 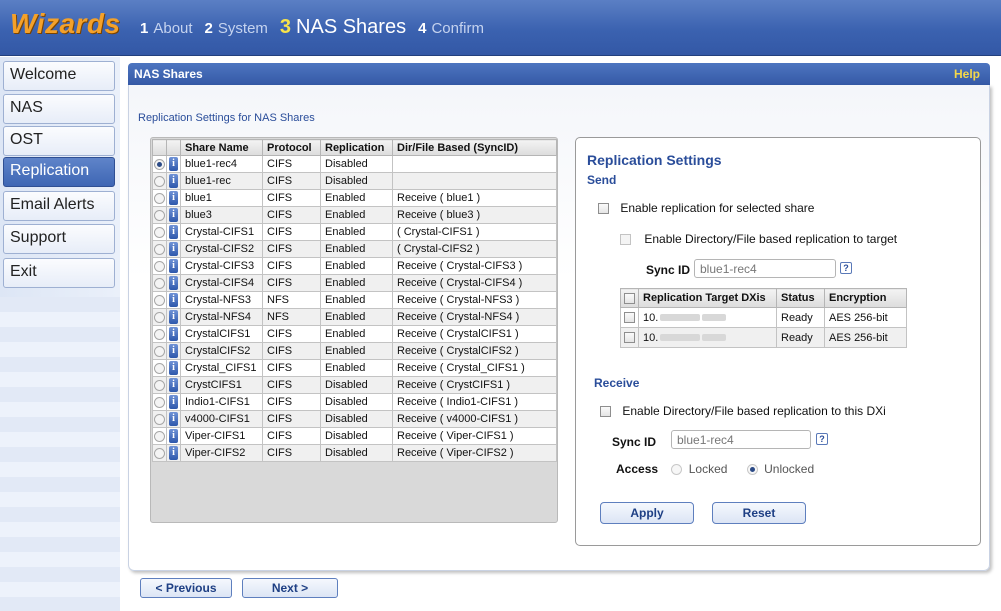 I want to click on access-locked-radio, so click(x=677, y=470).